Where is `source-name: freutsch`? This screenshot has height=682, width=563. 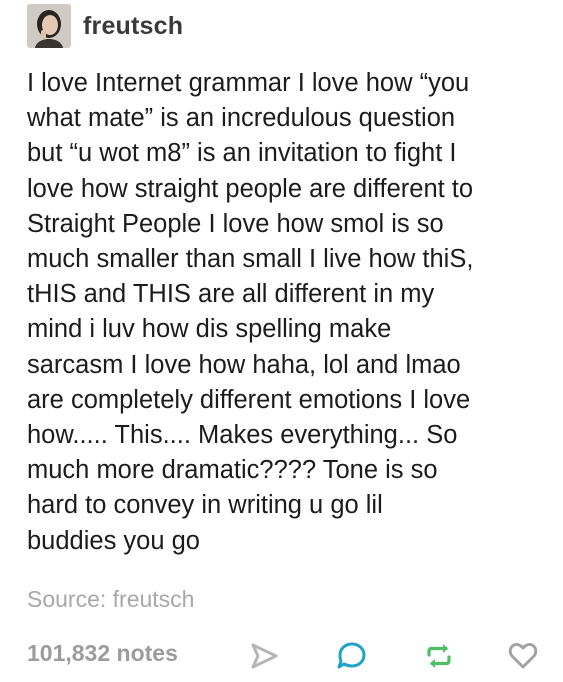
source-name: freutsch is located at coordinates (154, 599).